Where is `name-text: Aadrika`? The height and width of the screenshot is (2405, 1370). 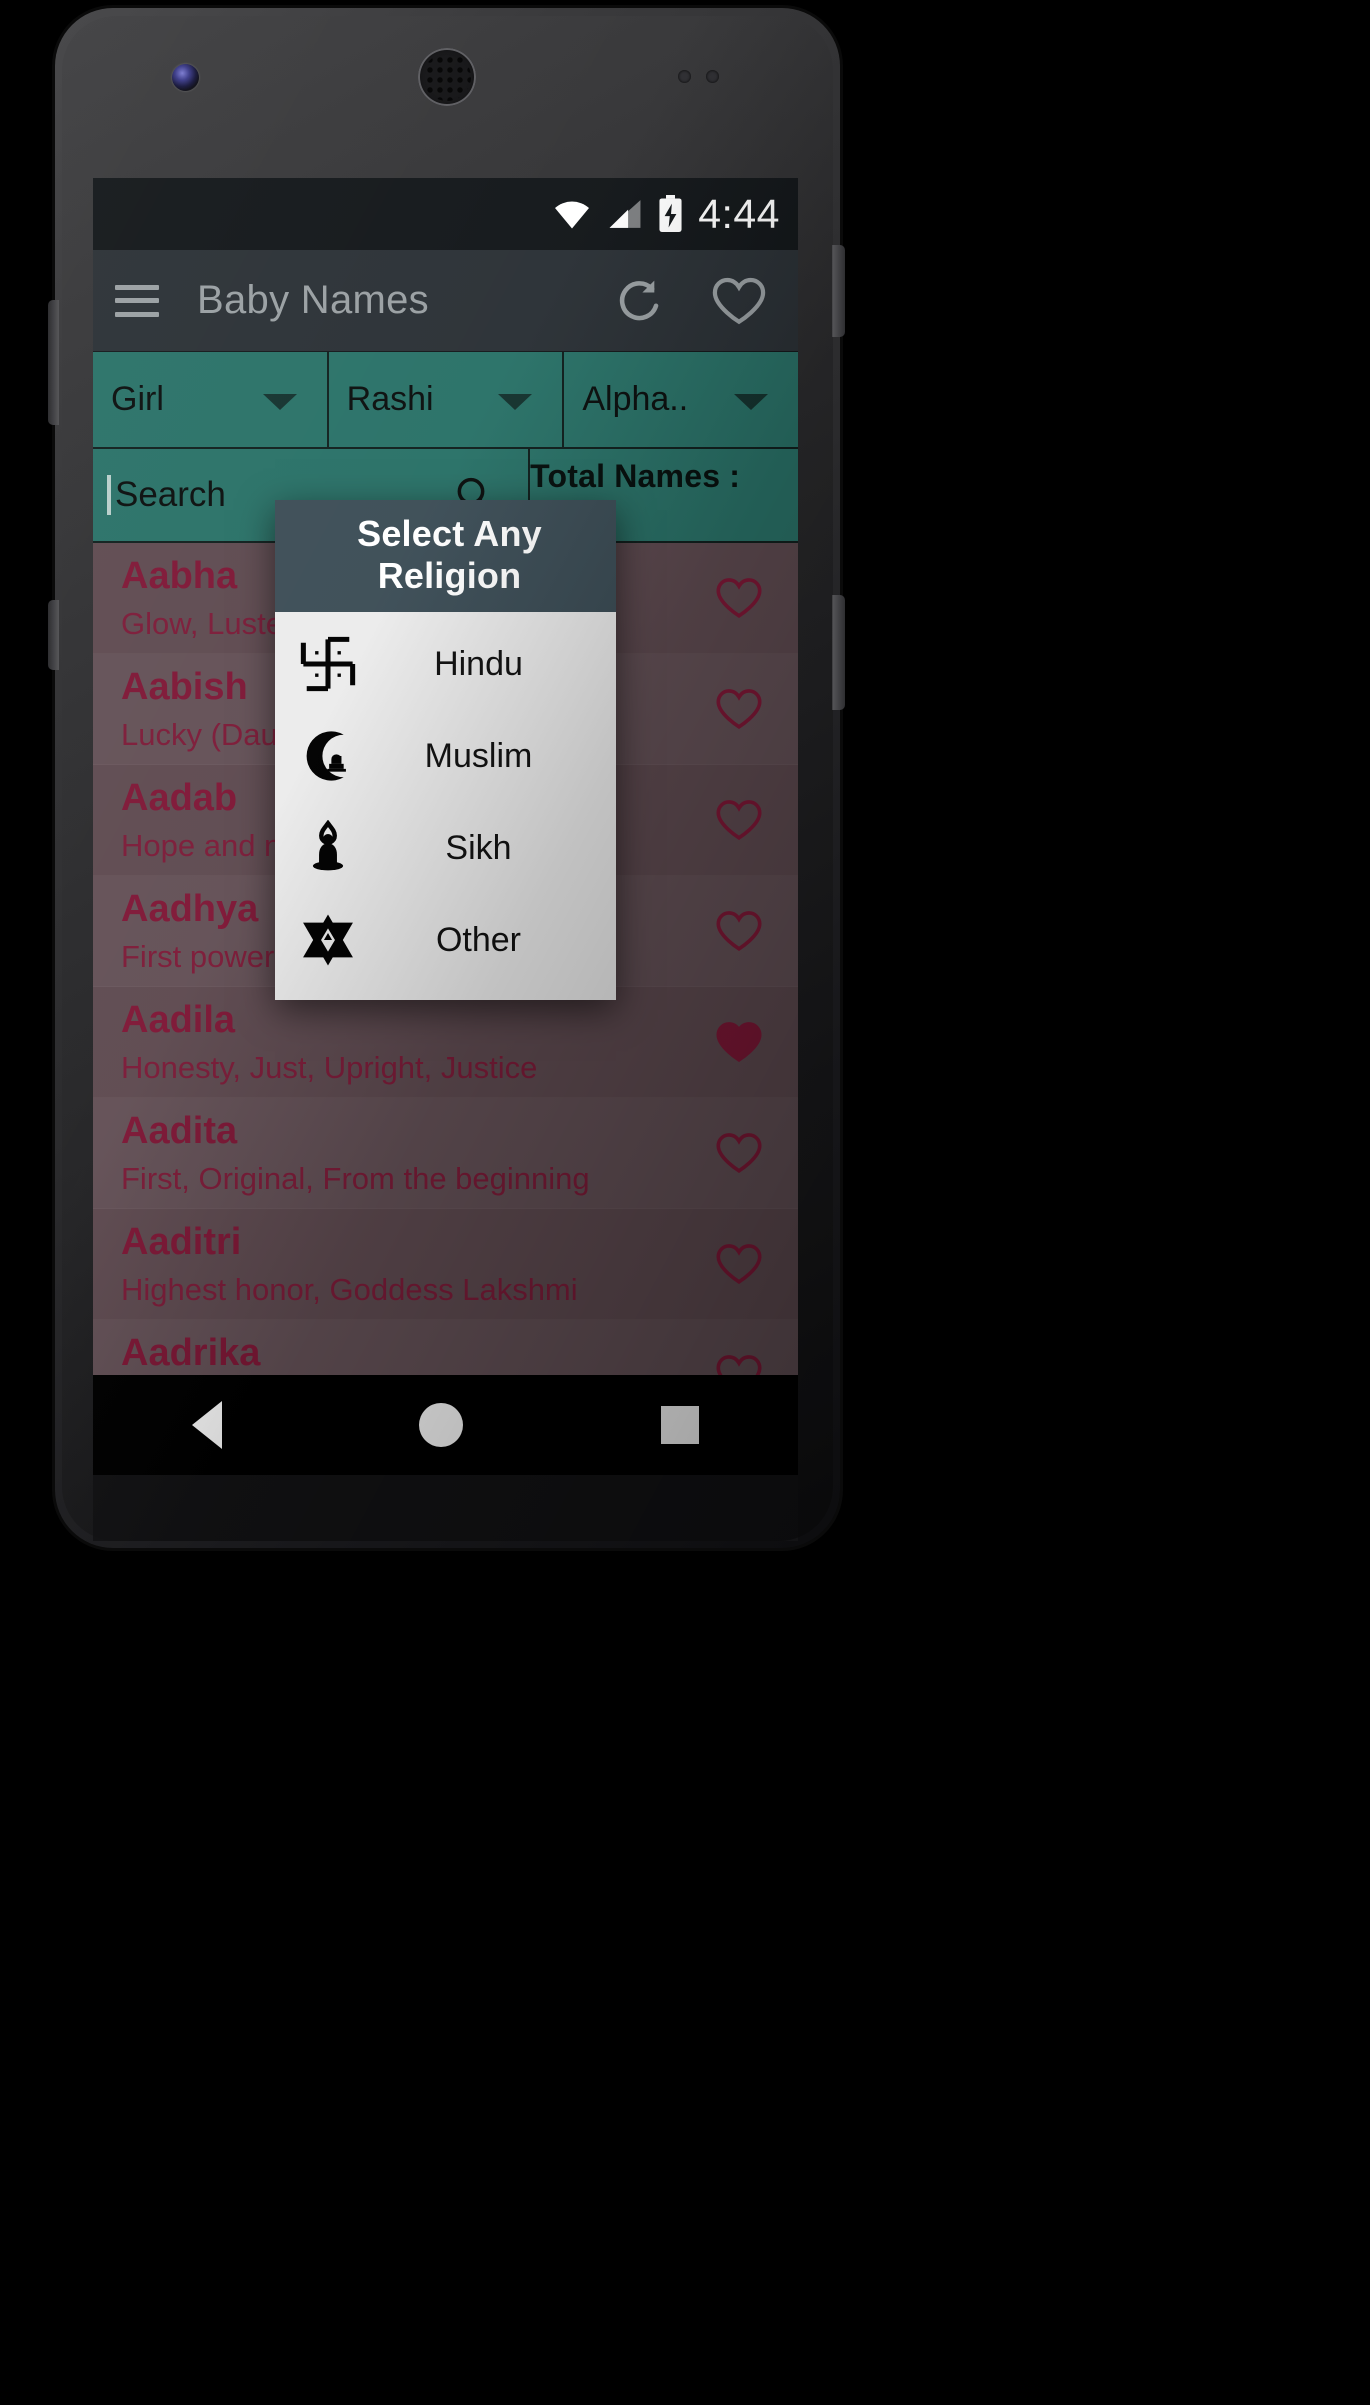
name-text: Aadrika is located at coordinates (191, 1353).